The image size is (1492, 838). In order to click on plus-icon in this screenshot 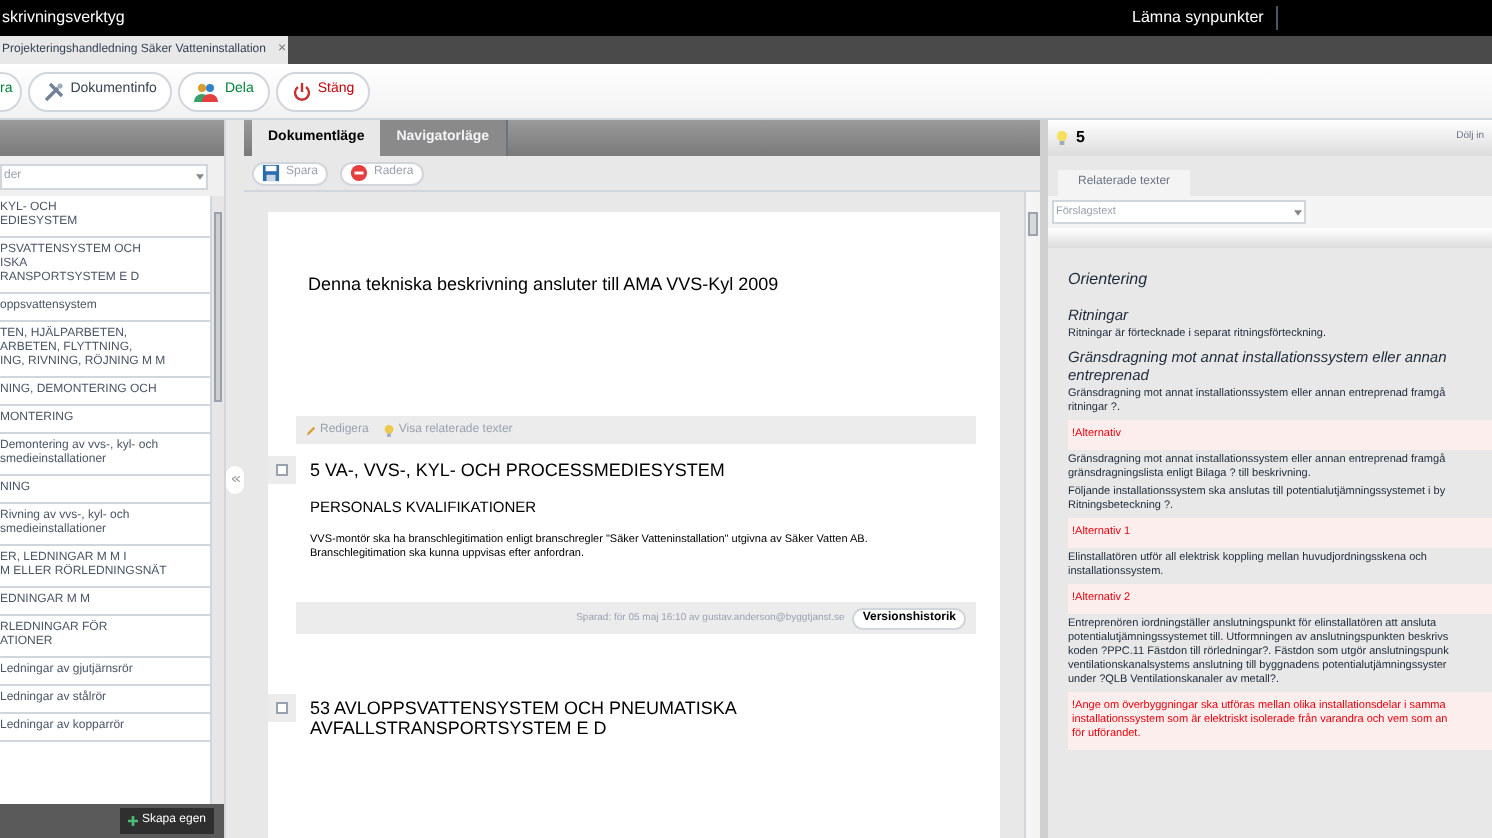, I will do `click(132, 821)`.